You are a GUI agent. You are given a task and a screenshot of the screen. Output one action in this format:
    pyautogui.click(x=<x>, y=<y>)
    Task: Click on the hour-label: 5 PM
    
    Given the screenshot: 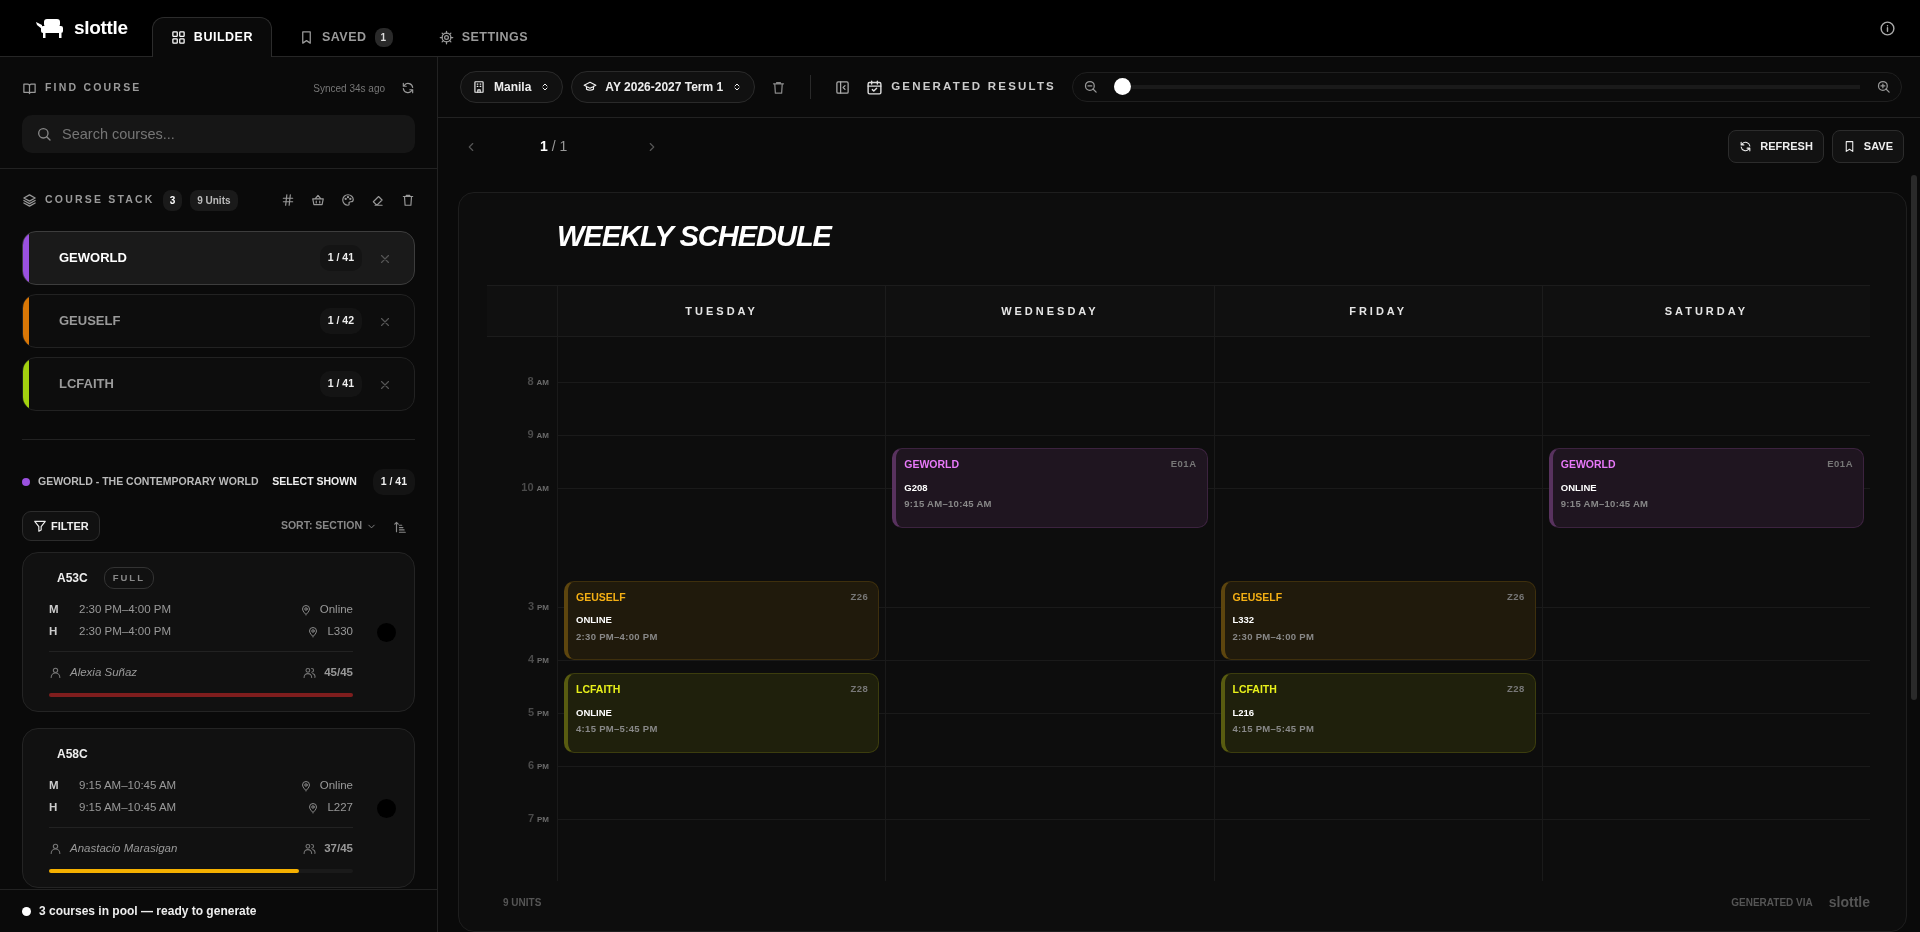 What is the action you would take?
    pyautogui.click(x=537, y=713)
    